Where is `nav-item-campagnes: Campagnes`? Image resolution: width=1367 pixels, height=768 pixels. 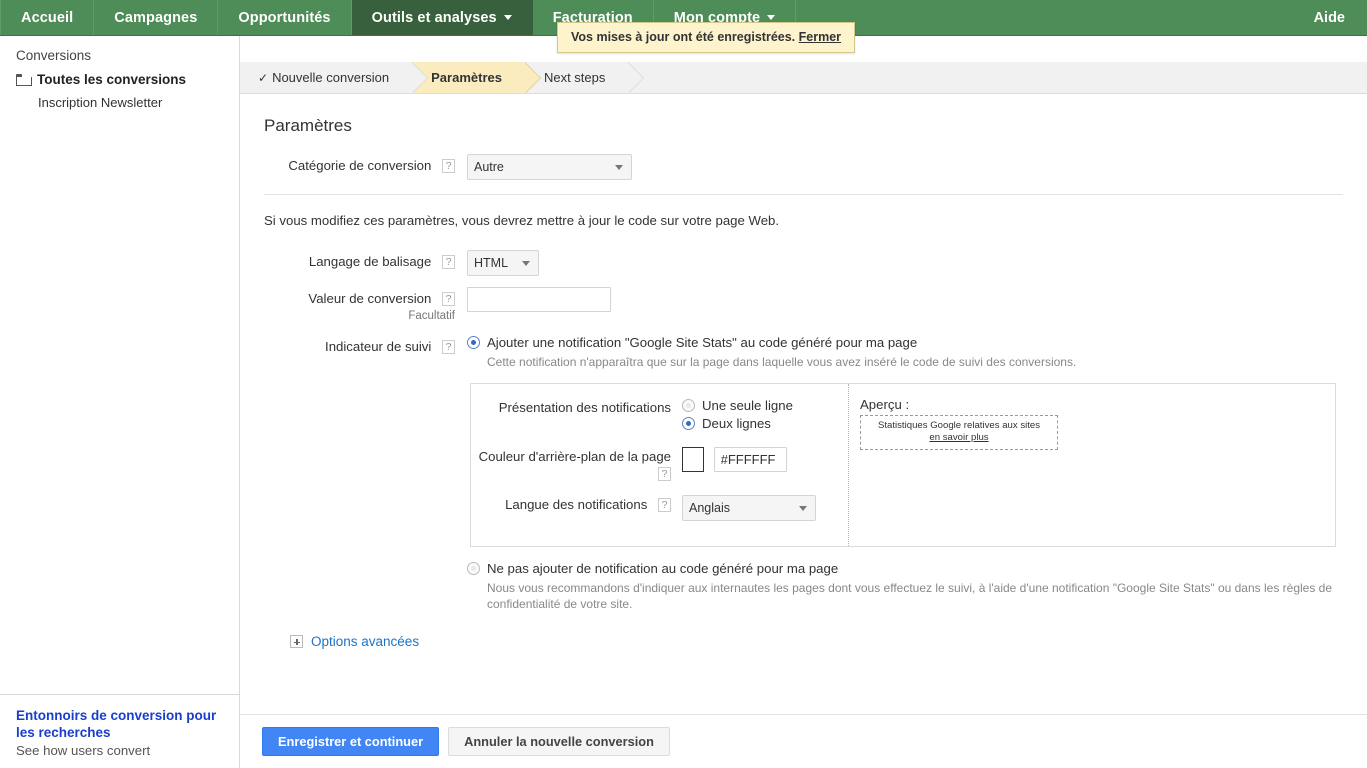
nav-item-campagnes: Campagnes is located at coordinates (156, 17).